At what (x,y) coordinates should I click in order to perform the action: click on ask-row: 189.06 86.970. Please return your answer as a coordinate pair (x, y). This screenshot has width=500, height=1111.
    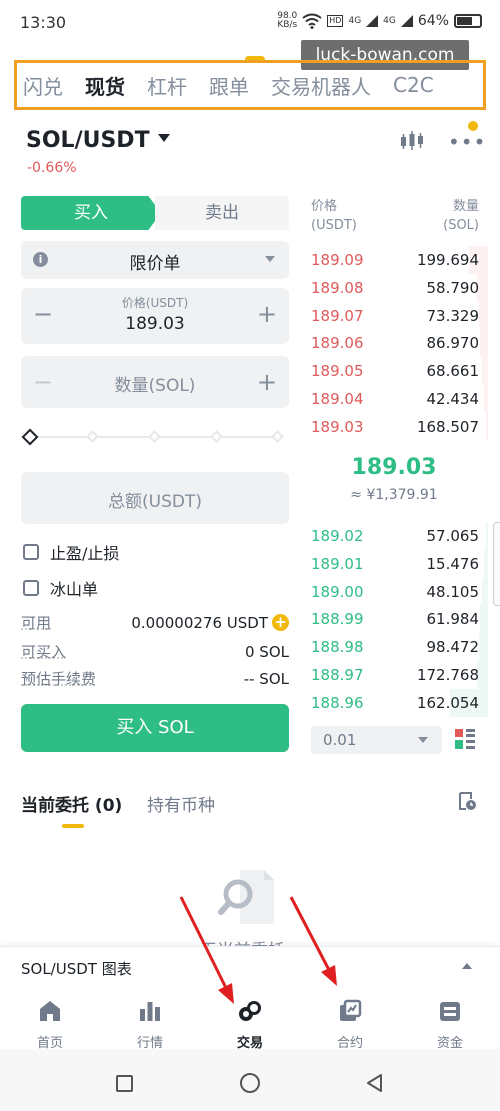
    Looking at the image, I should click on (394, 343).